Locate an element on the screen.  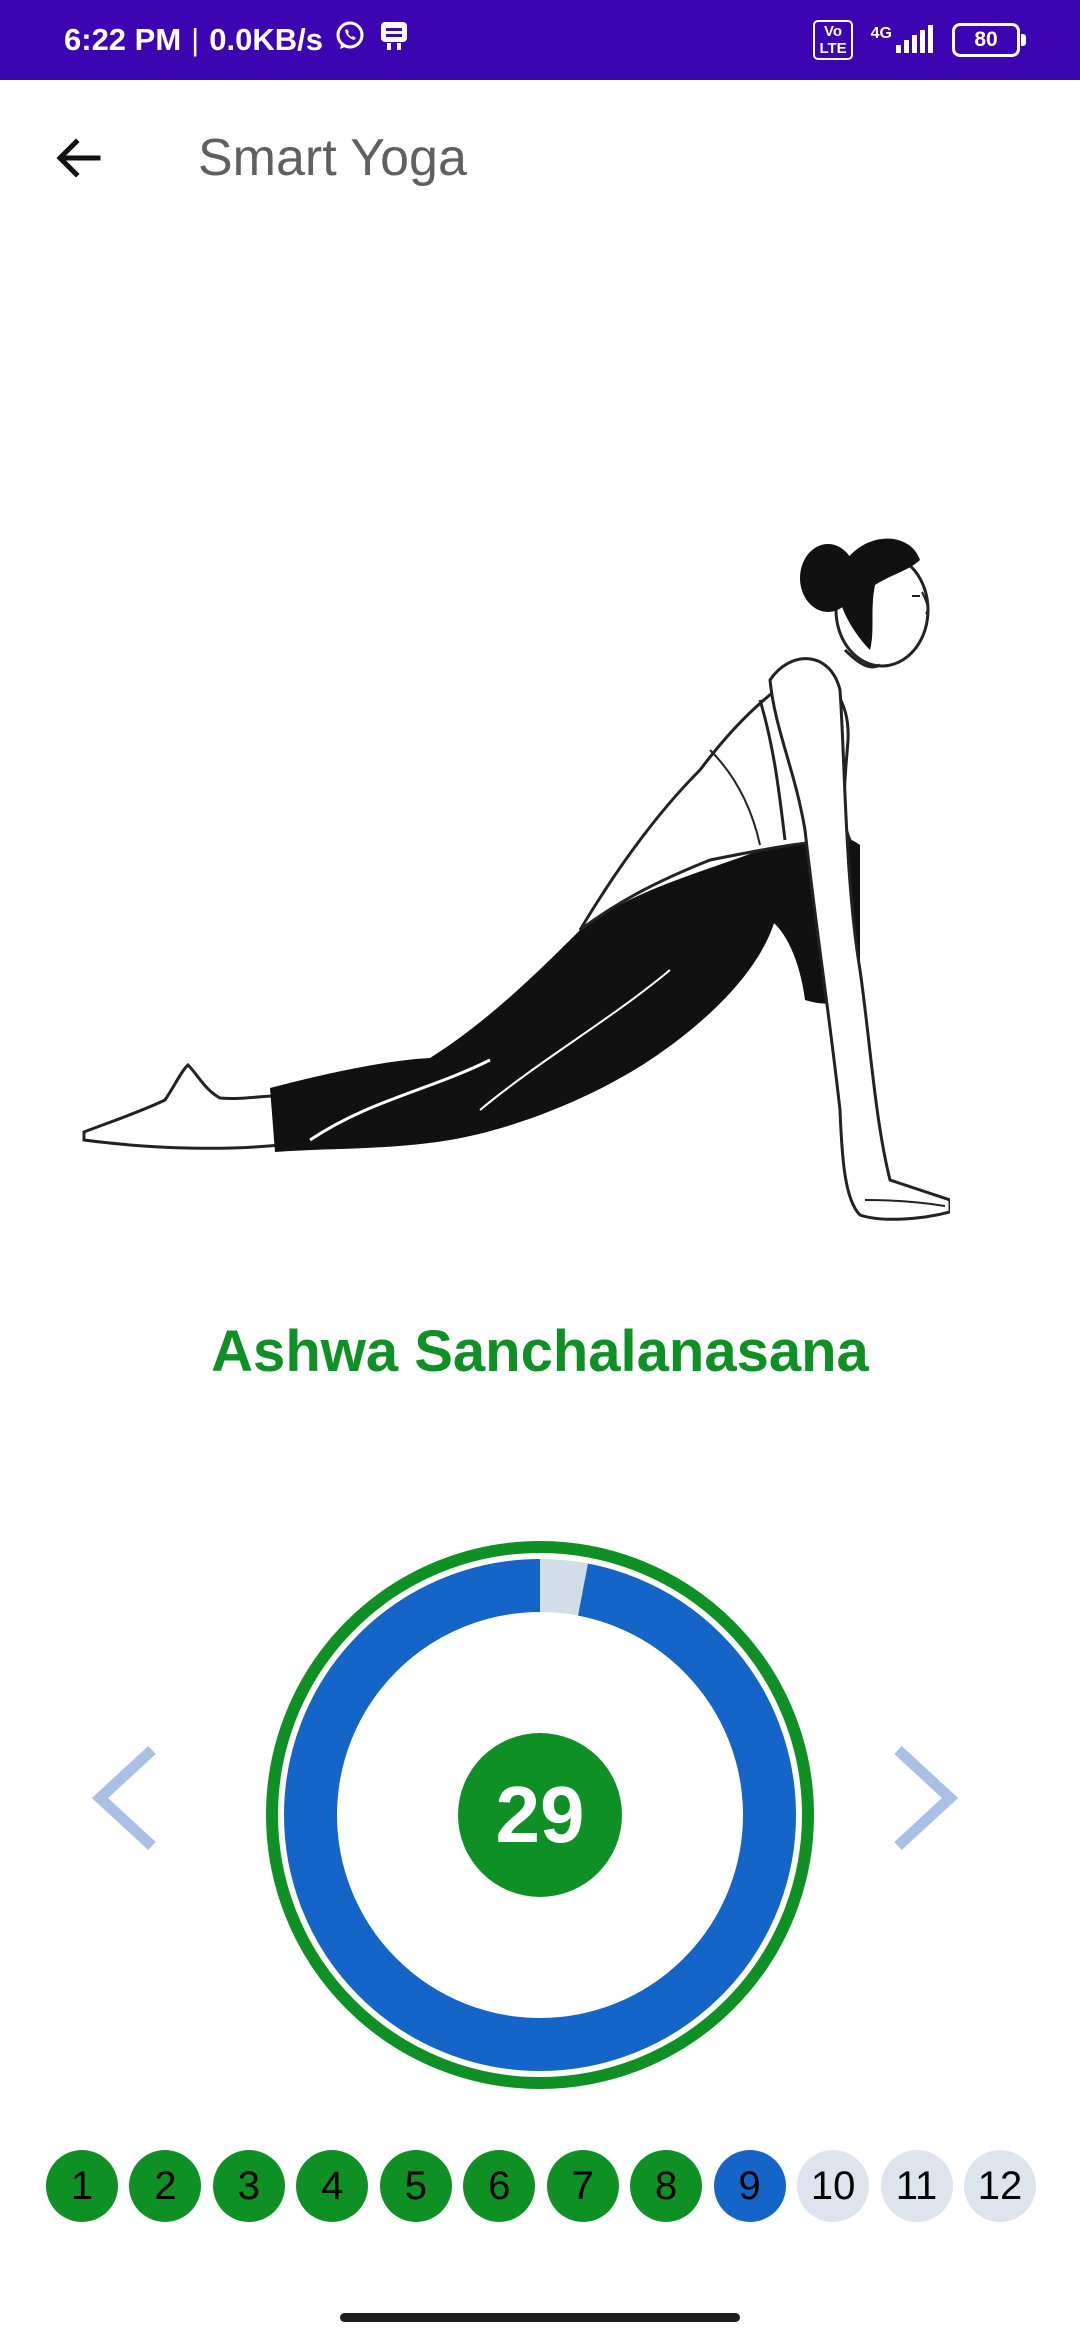
status-left: 6:22 PM | 0.0KB/s is located at coordinates (237, 40).